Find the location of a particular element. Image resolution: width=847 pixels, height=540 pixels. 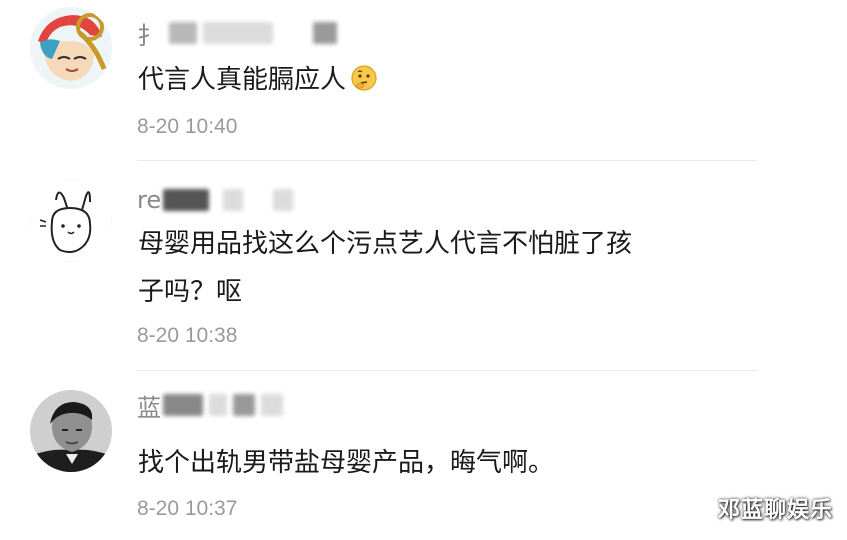

comment-text: 母婴用品找这么个污点艺人代言不怕脏了孩 子吗？呕 is located at coordinates (448, 268).